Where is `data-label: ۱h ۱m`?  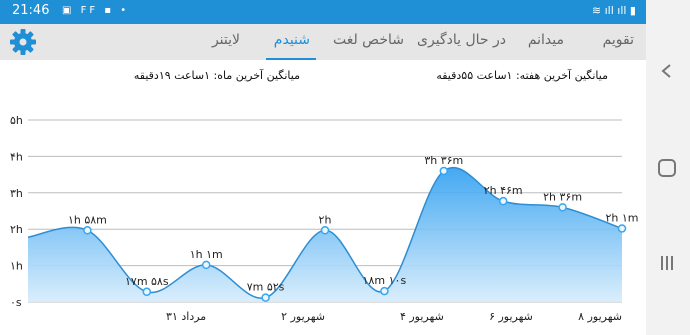 data-label: ۱h ۱m is located at coordinates (206, 254).